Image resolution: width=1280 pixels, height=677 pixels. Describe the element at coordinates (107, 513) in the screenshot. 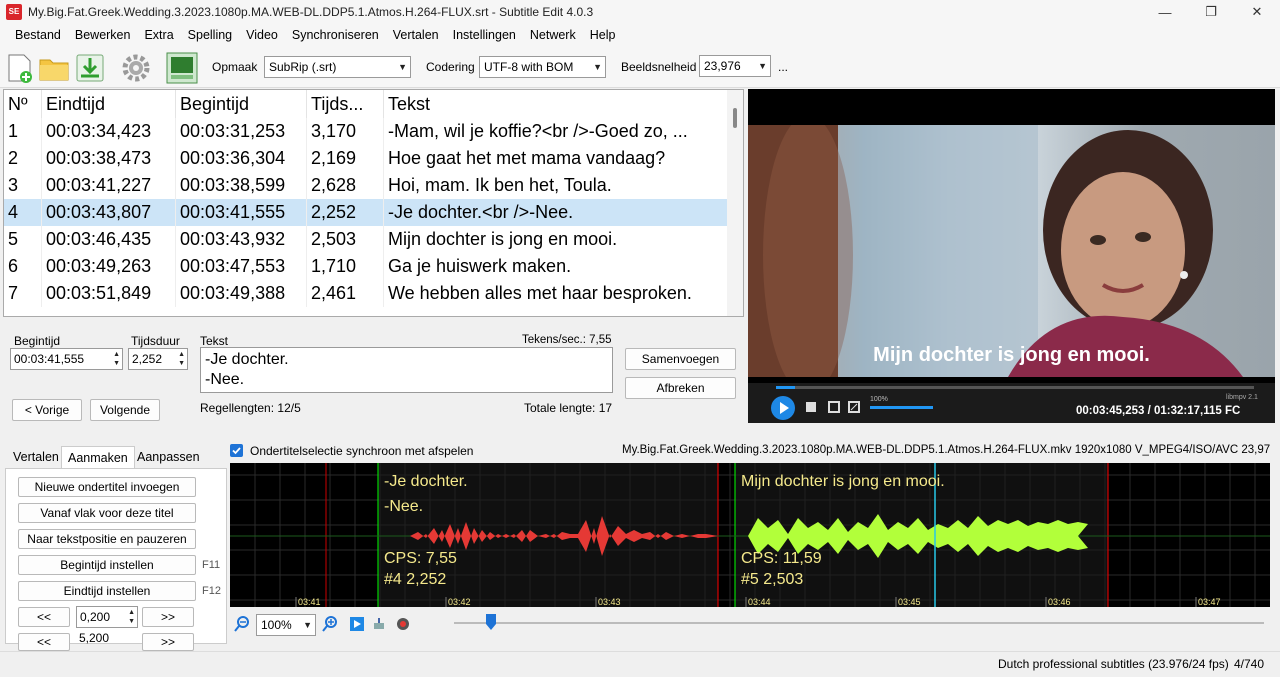

I see `insert-before-button: Vanaf vlak voor deze titel` at that location.